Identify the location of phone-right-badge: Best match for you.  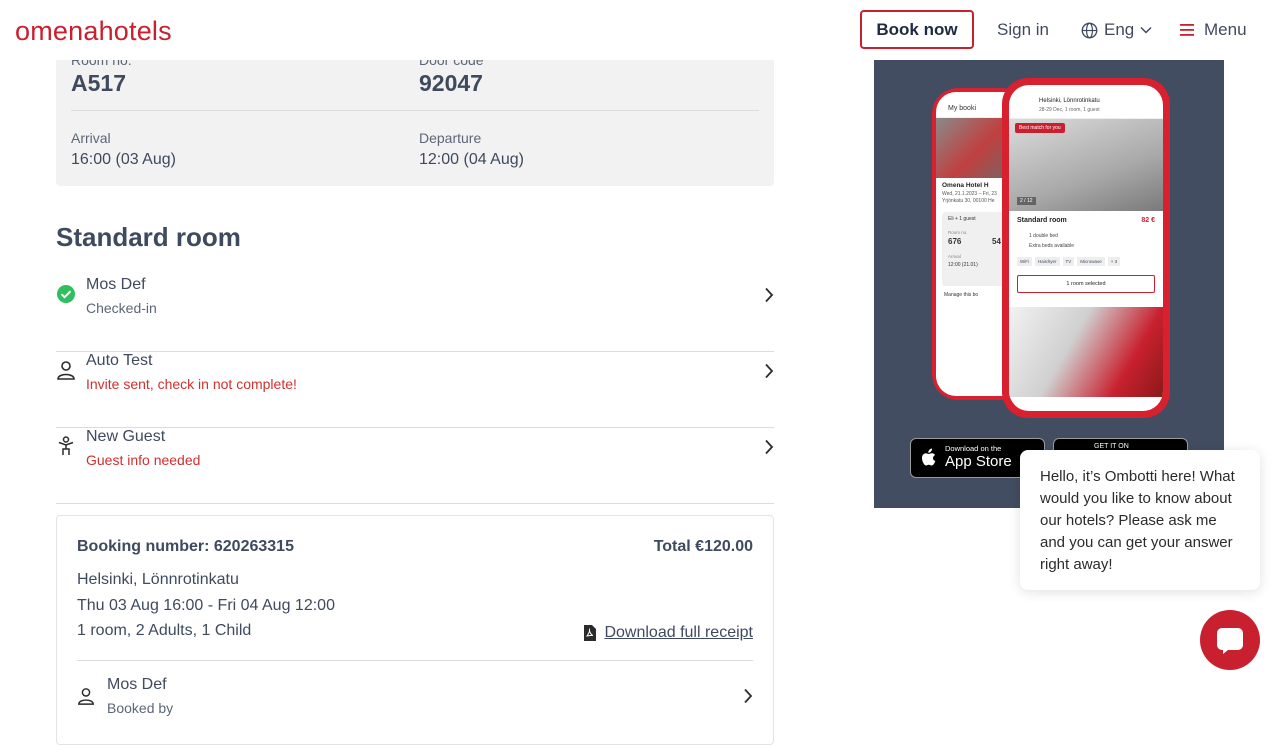
(1040, 128).